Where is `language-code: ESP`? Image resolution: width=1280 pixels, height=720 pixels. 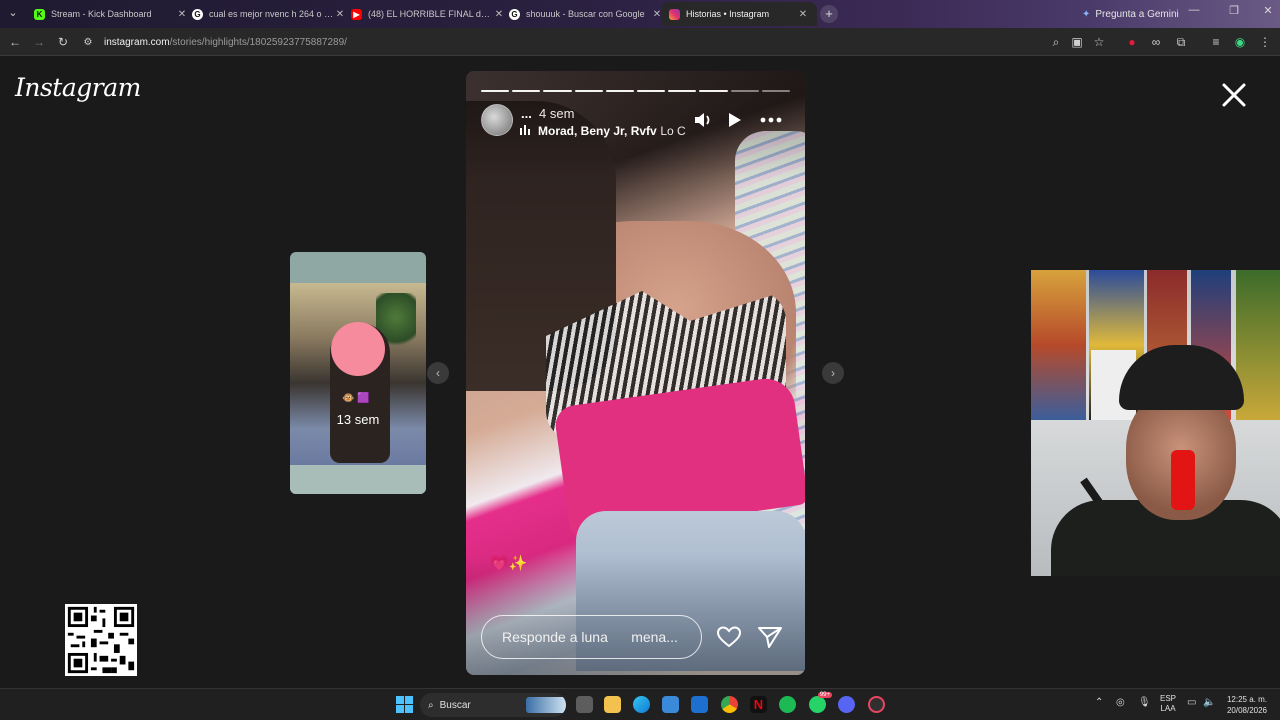
language-code: ESP is located at coordinates (1168, 698).